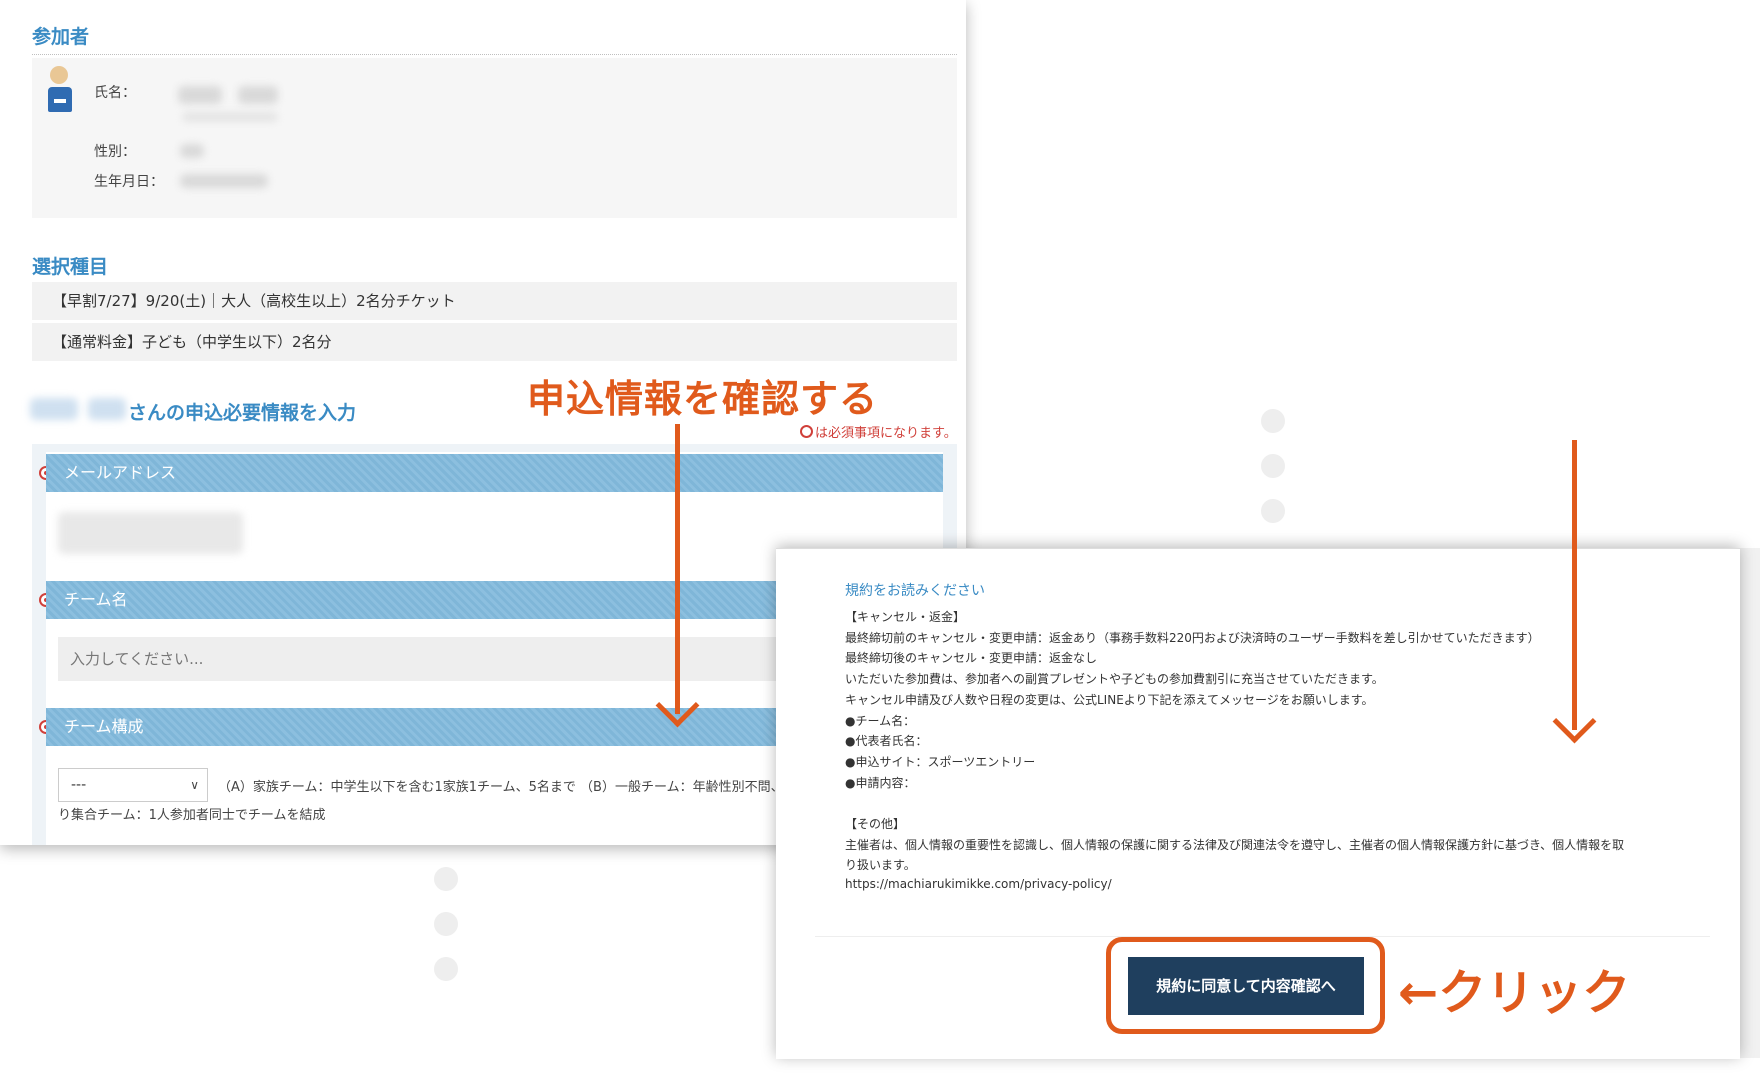 This screenshot has width=1760, height=1080. Describe the element at coordinates (192, 815) in the screenshot. I see `team-comp-description-cont: り集合チーム：1人参加者同士でチームを結成` at that location.